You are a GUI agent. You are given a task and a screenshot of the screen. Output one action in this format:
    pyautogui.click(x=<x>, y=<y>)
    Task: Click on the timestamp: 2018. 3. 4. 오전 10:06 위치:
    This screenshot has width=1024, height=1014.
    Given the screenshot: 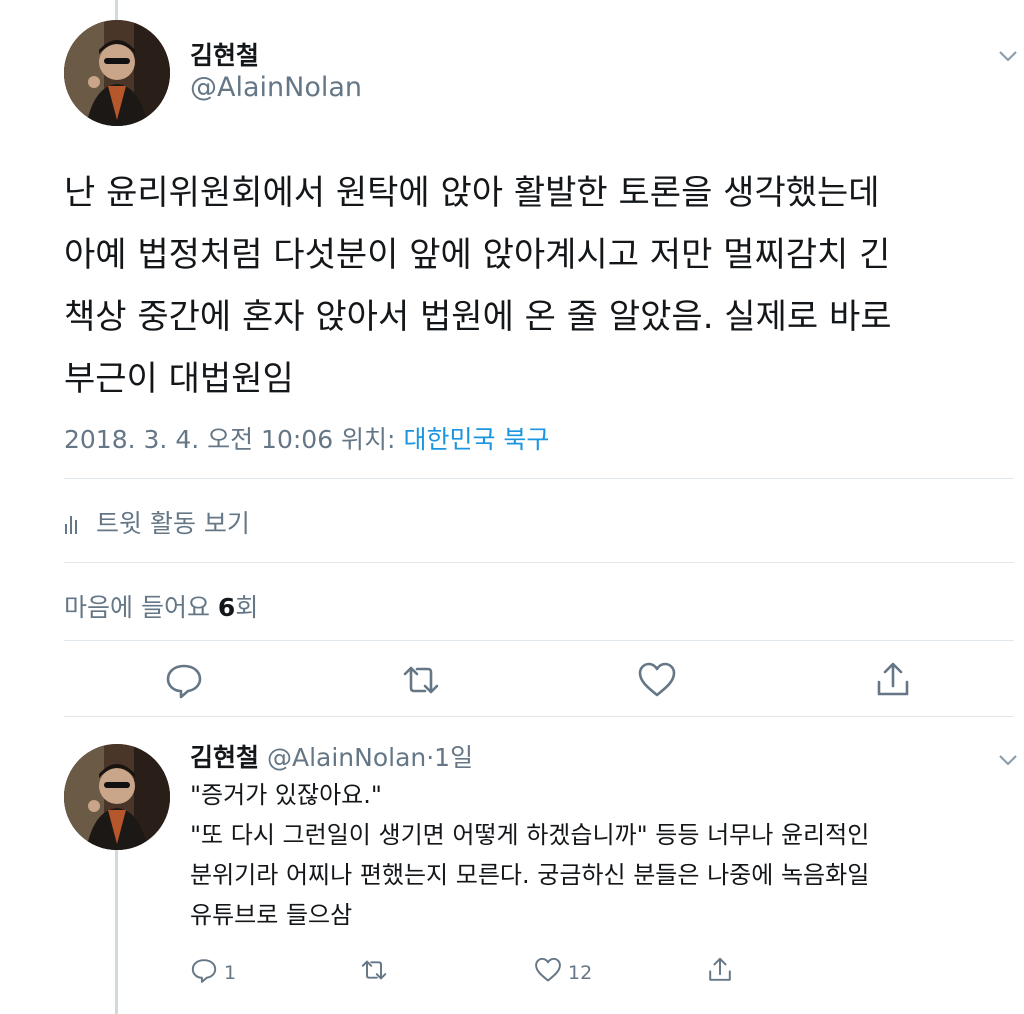 What is the action you would take?
    pyautogui.click(x=234, y=439)
    